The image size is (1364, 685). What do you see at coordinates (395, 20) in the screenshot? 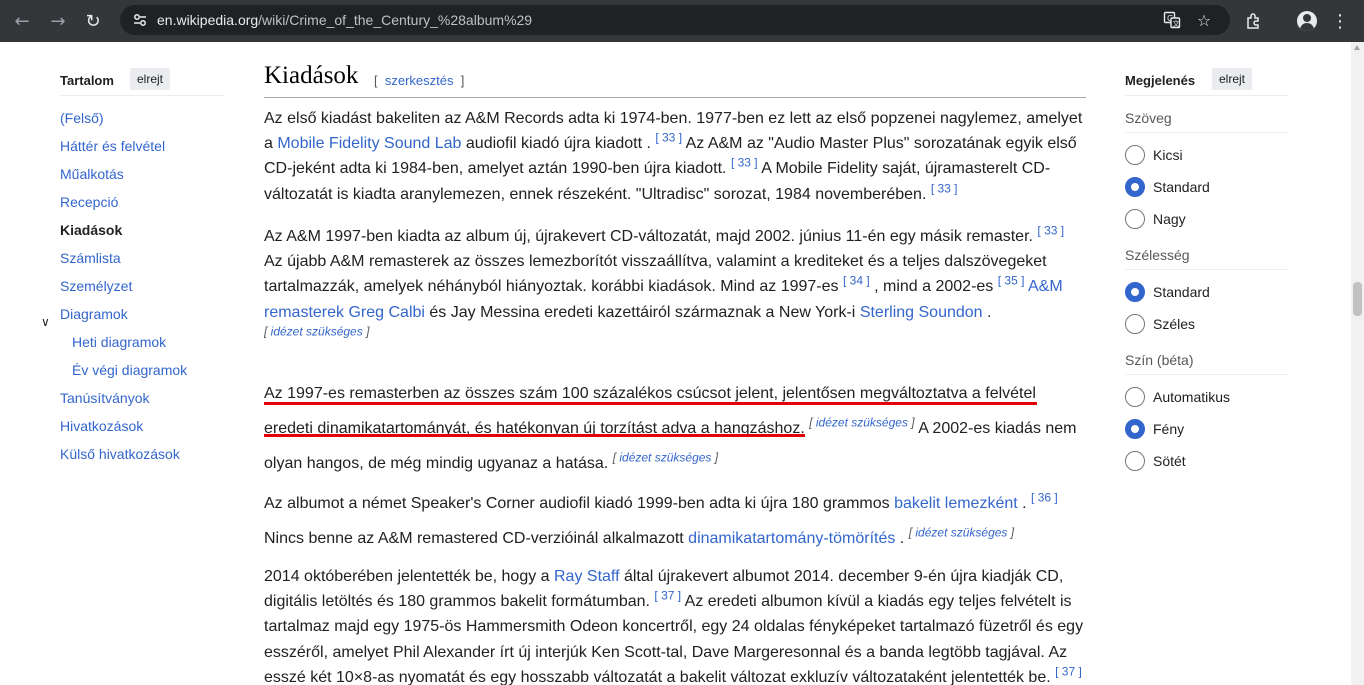
I see `url-path: /wiki/Crime_of_the_Century_%28album%29` at bounding box center [395, 20].